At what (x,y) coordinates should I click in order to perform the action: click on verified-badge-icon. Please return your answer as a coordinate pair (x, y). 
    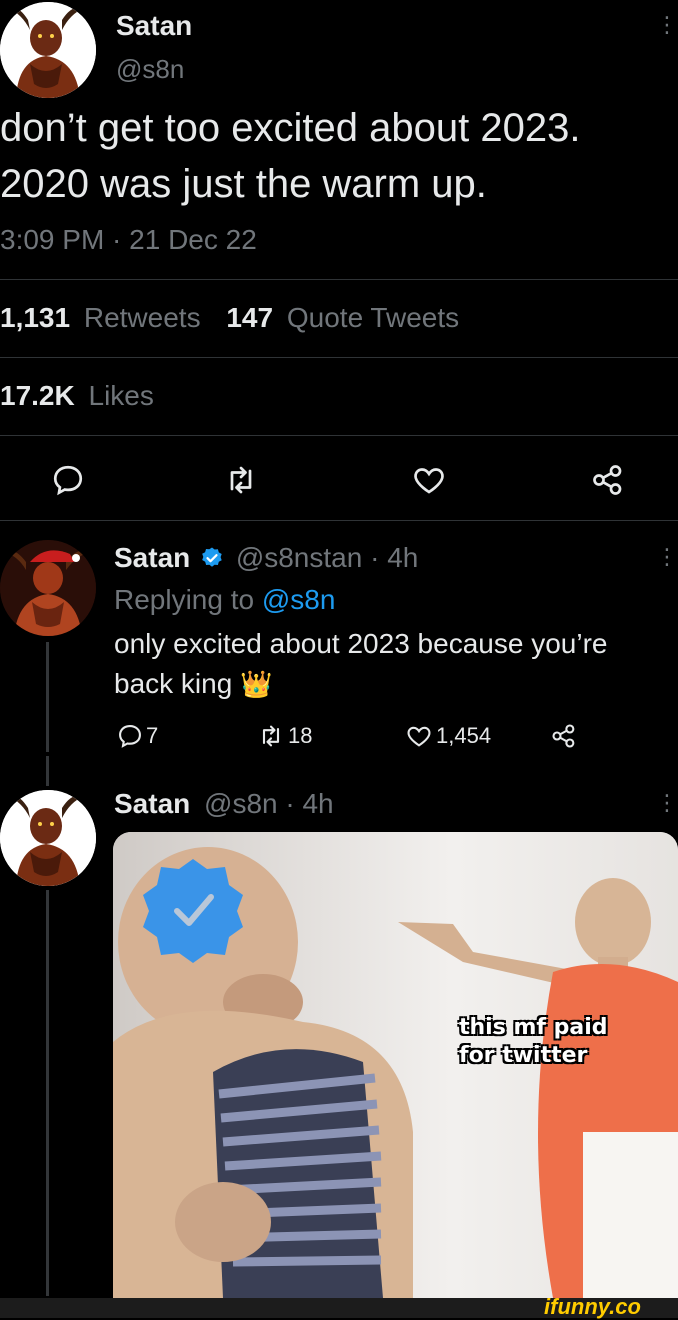
    Looking at the image, I should click on (212, 557).